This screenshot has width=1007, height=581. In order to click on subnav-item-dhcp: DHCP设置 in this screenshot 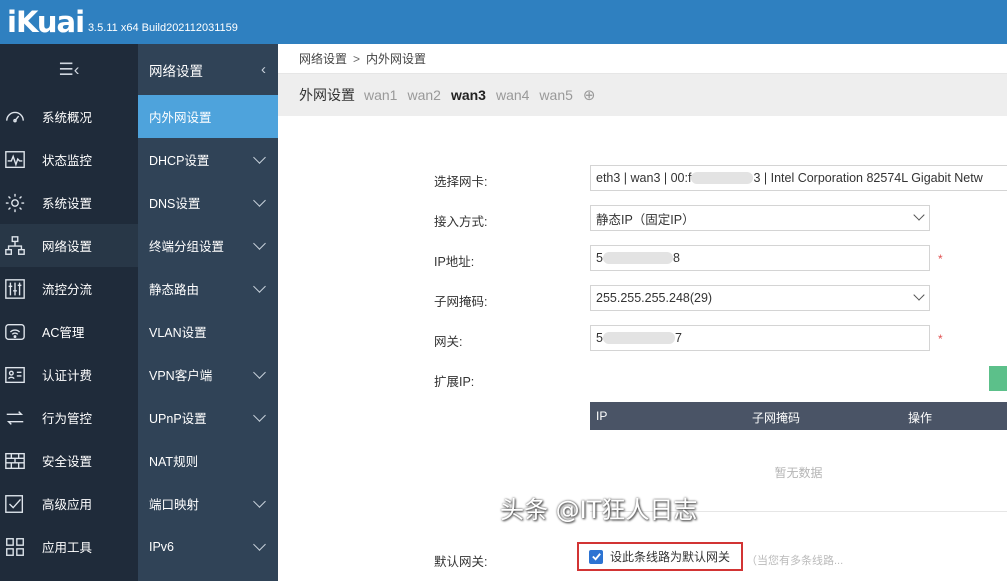, I will do `click(208, 159)`.